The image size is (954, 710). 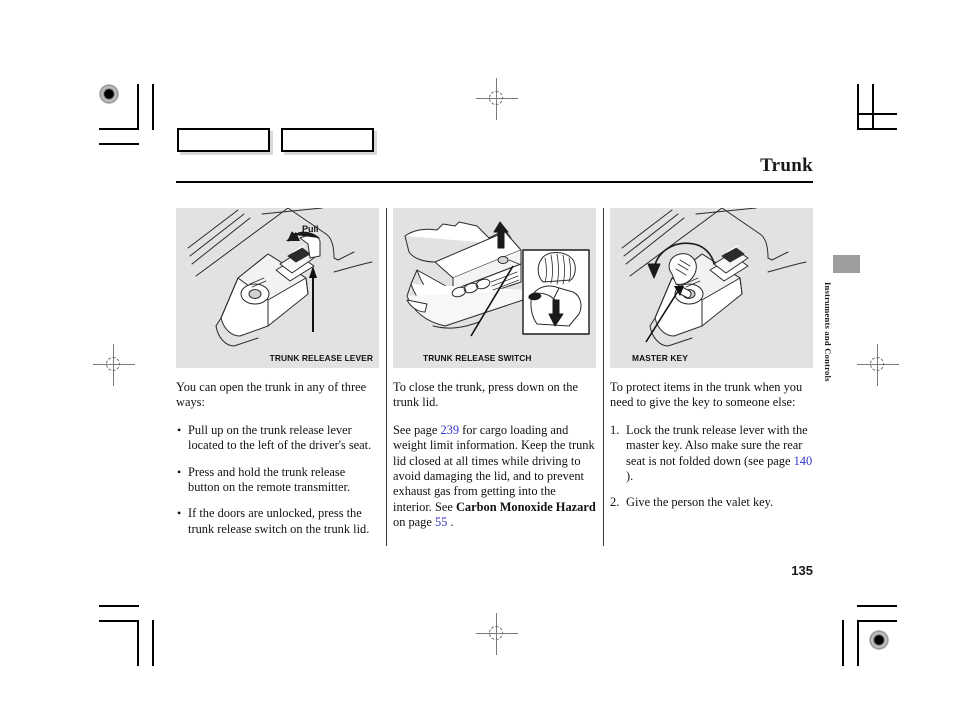 What do you see at coordinates (280, 277) in the screenshot?
I see `trunk-release-lever-illustration` at bounding box center [280, 277].